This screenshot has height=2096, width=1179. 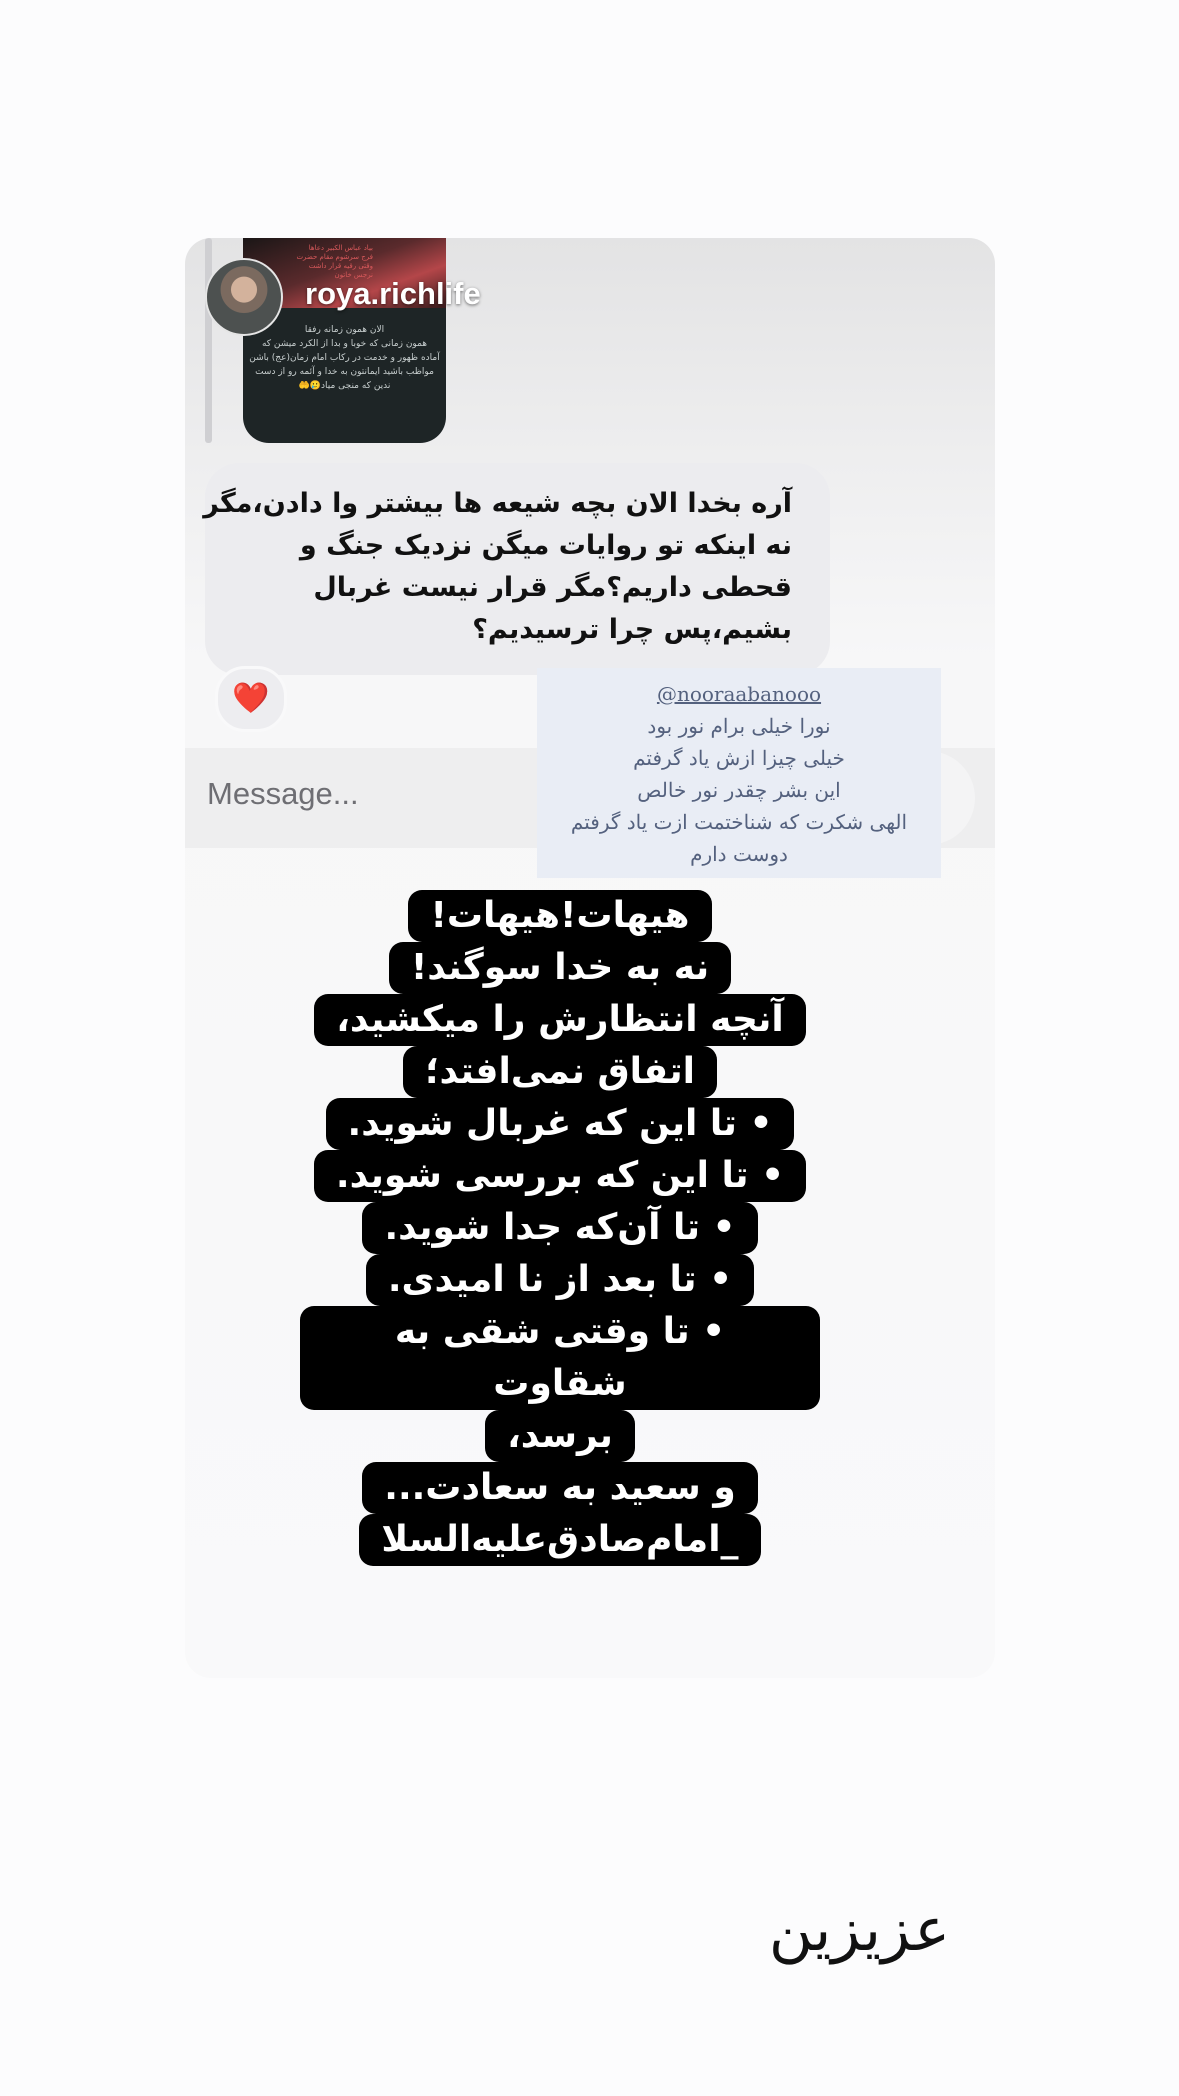 I want to click on mention-line: دوست دارم, so click(x=739, y=854).